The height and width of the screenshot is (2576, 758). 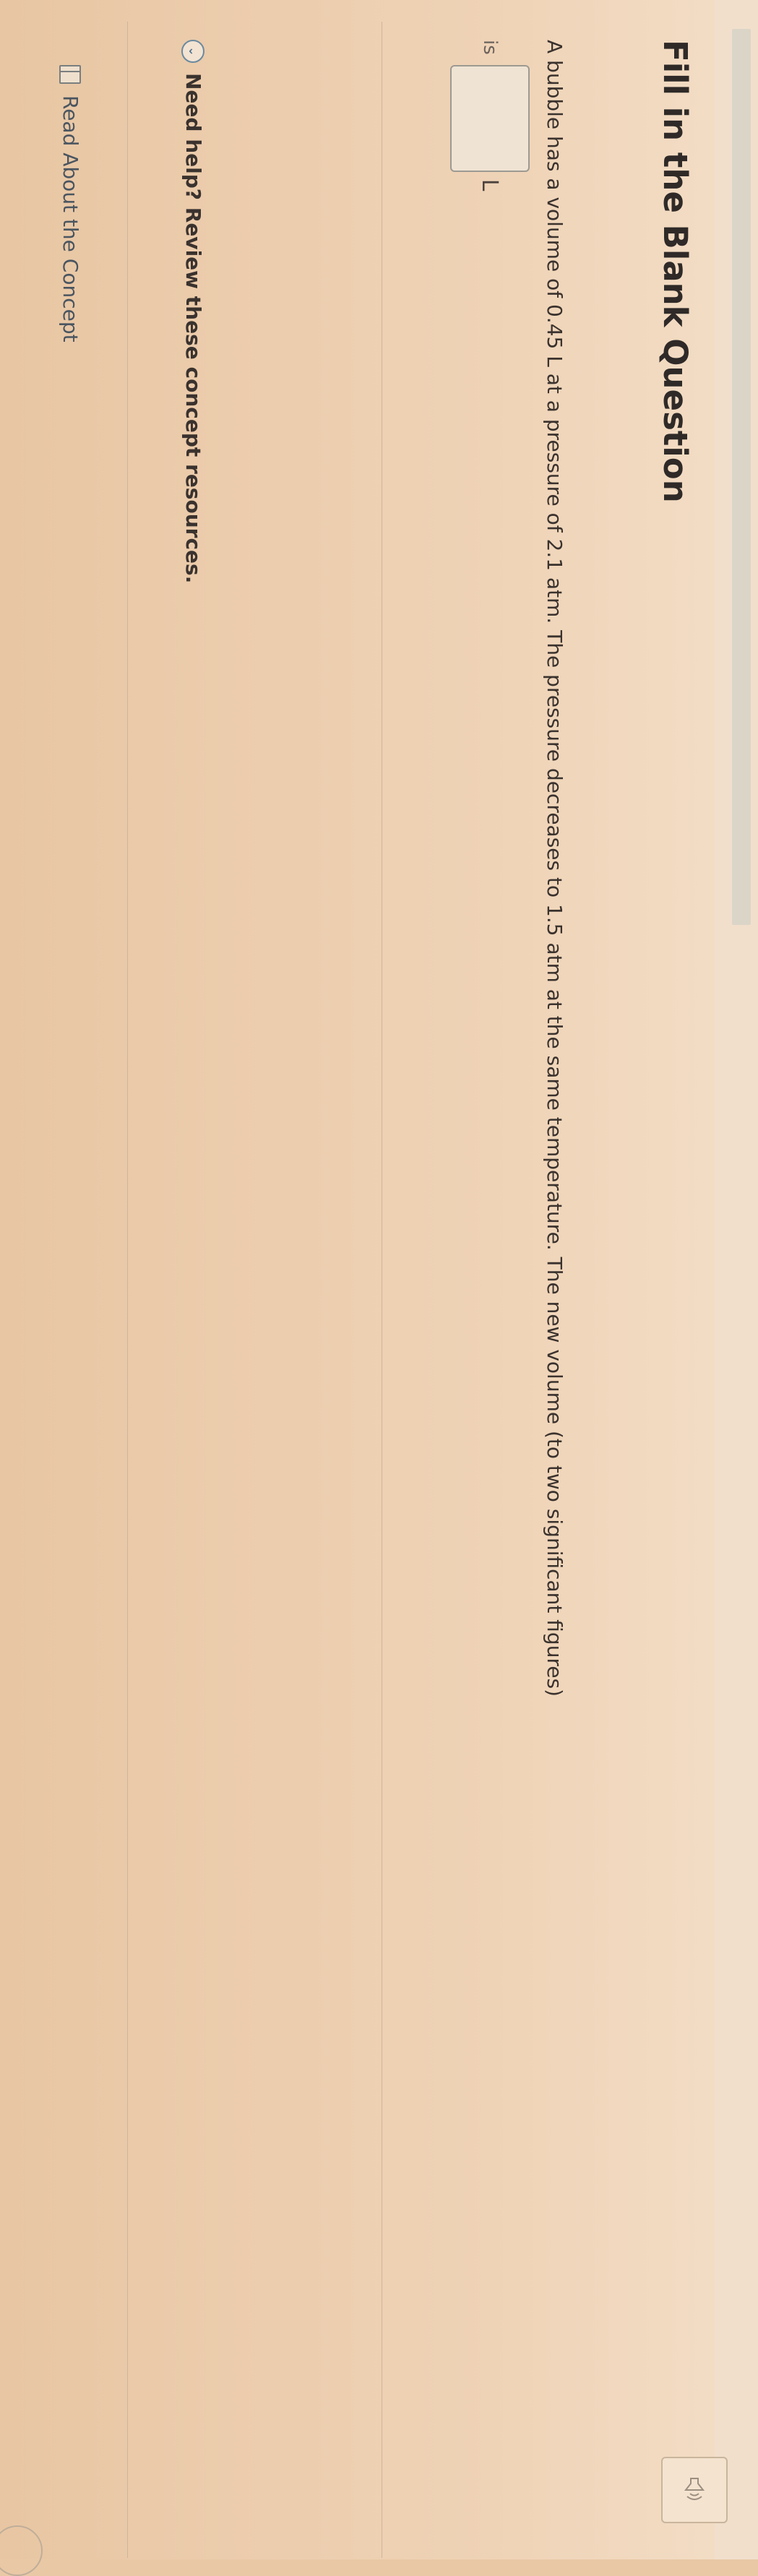 I want to click on chevron-down-icon: ⌄, so click(x=193, y=51).